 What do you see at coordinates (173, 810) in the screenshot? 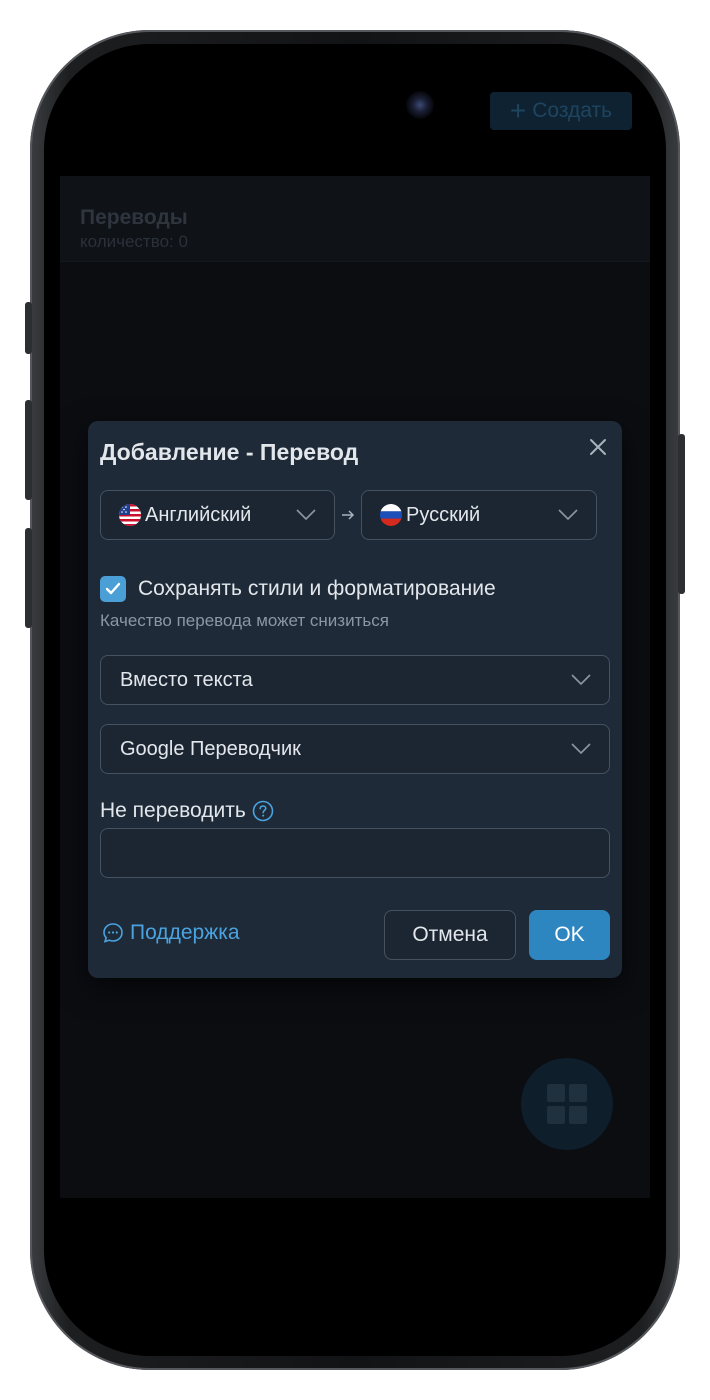
I see `do-not-translate-label: Не переводить` at bounding box center [173, 810].